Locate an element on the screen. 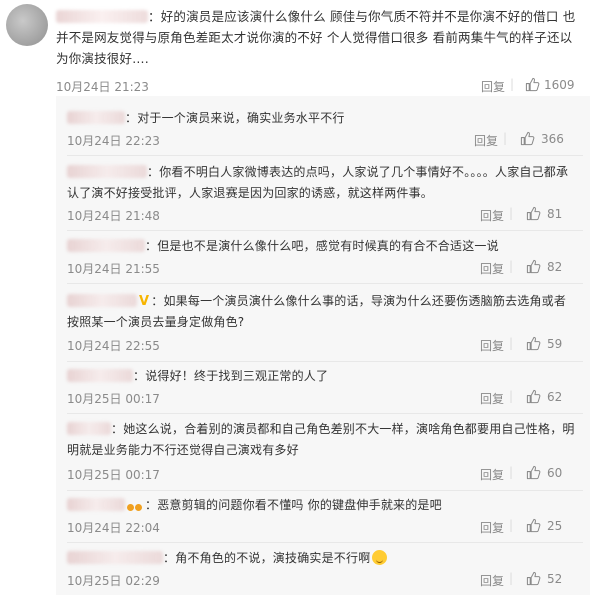 The image size is (590, 595). reply-comment: ：恶意剪辑的问题你看不懂吗 你的键盘伸手就来的是吧 is located at coordinates (321, 506).